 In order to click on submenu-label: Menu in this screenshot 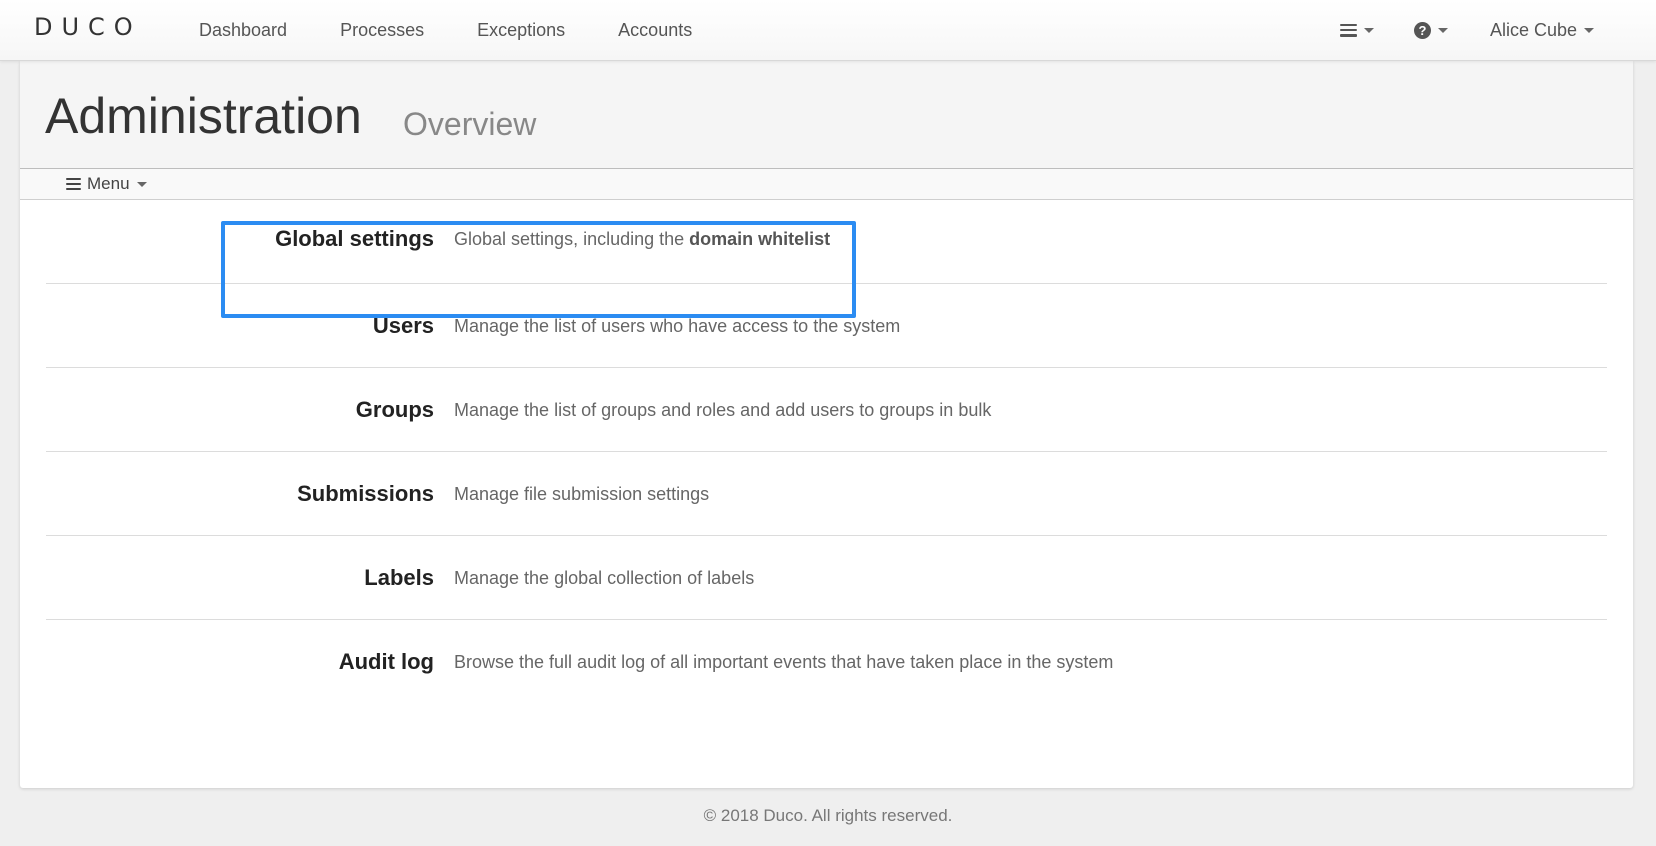, I will do `click(108, 183)`.